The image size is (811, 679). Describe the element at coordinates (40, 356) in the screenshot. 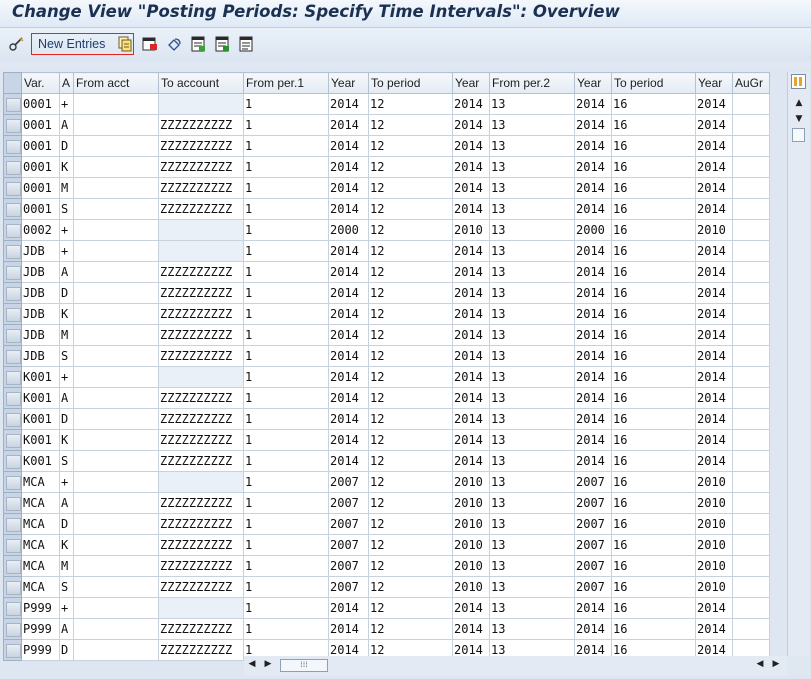

I see `table-cell: JDB` at that location.